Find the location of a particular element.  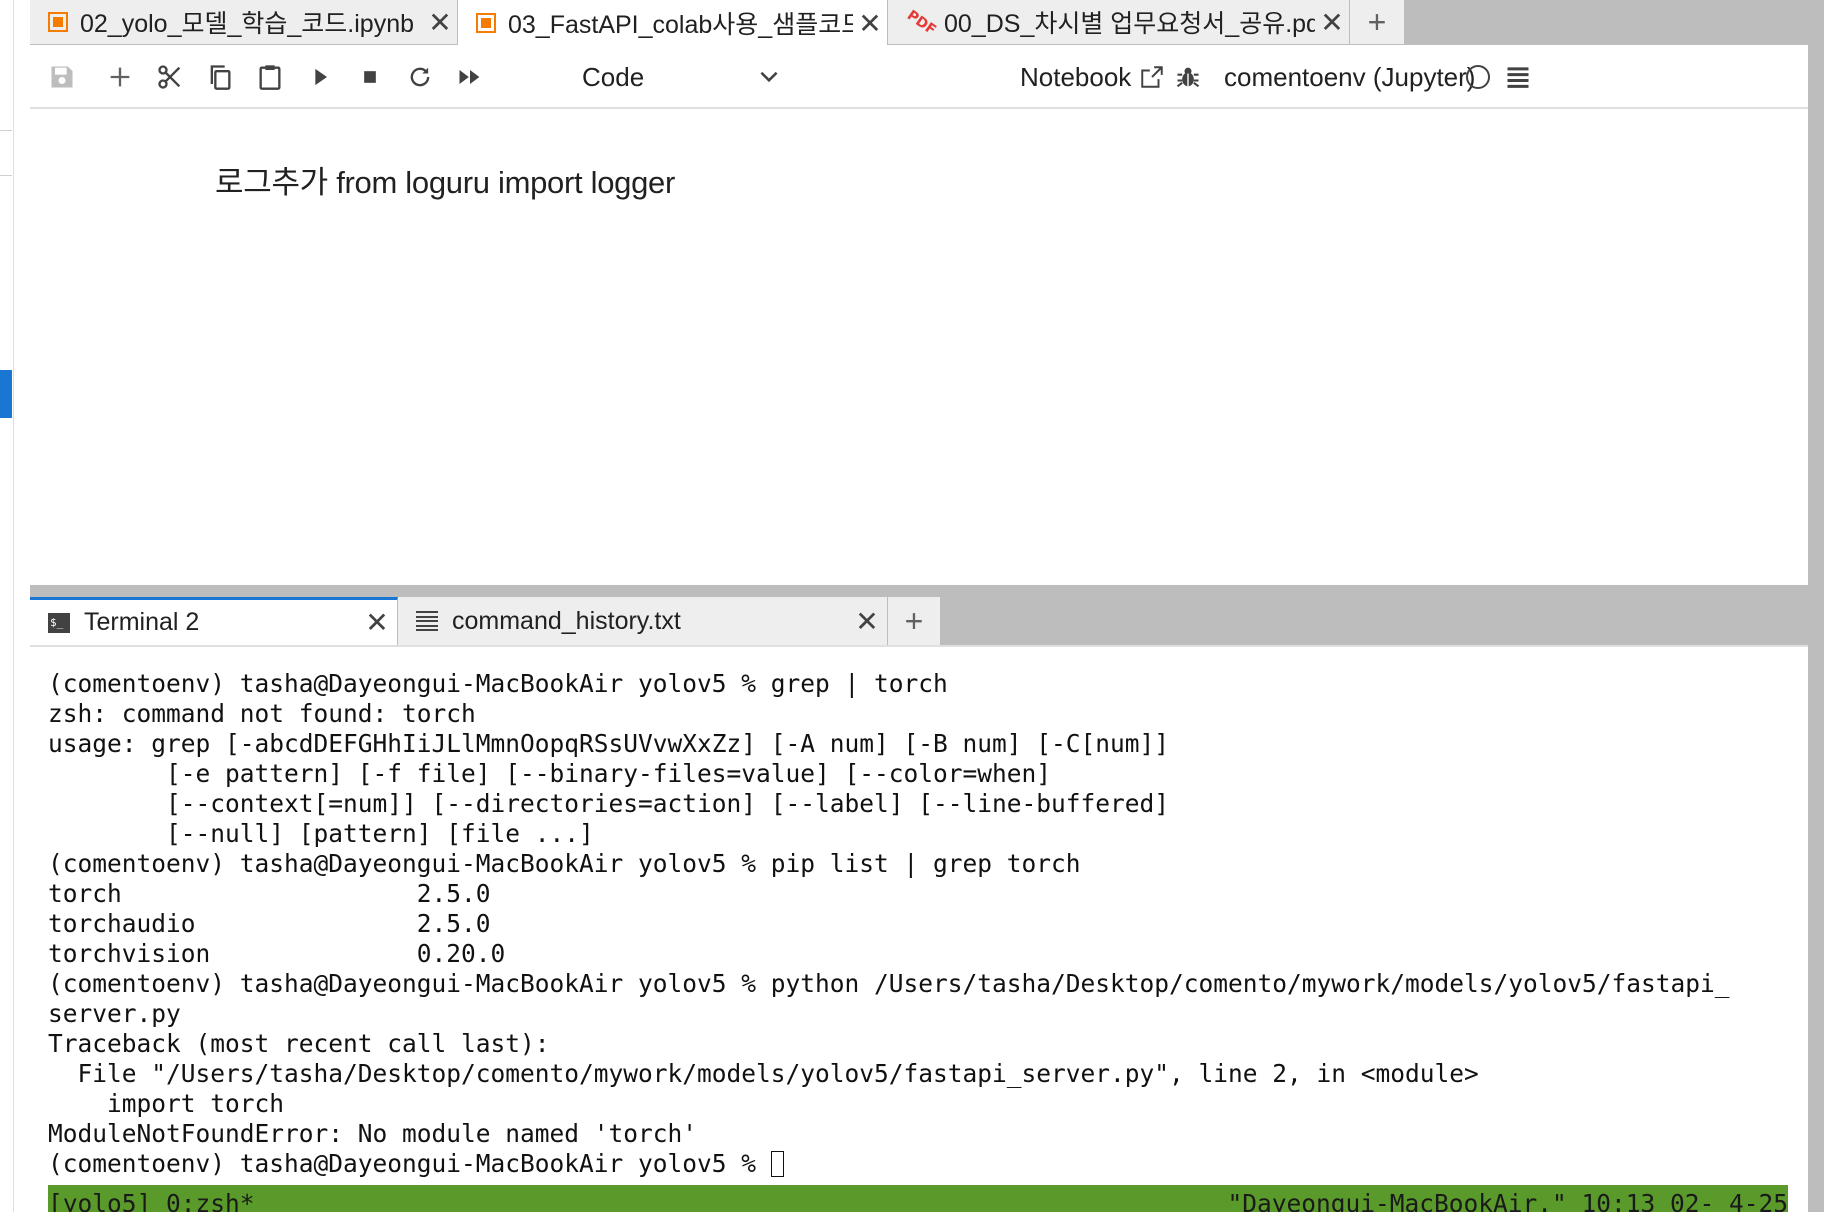

terminal-line: import torch is located at coordinates (166, 1103).